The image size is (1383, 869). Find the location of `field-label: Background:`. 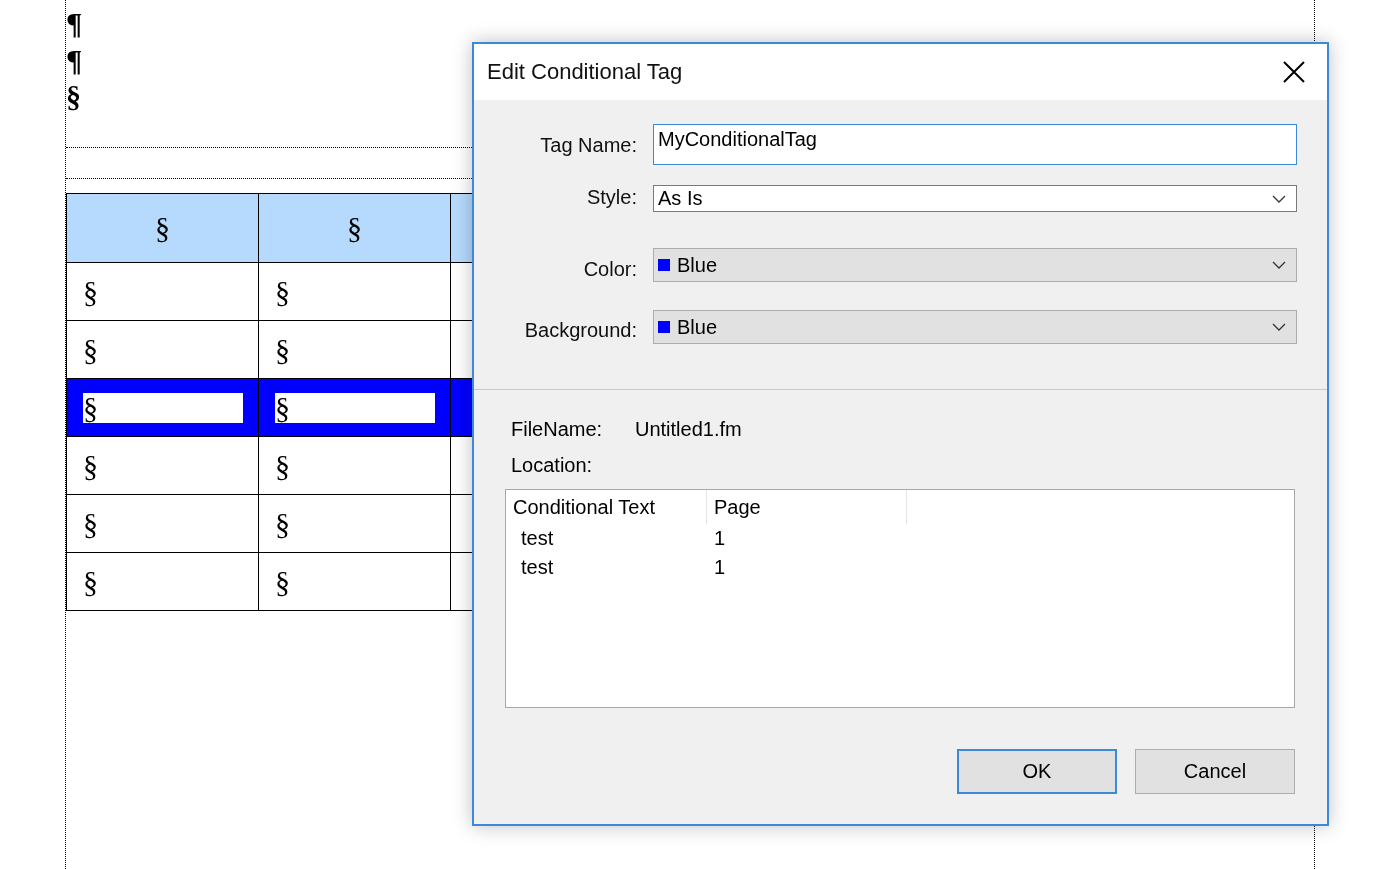

field-label: Background: is located at coordinates (580, 330).